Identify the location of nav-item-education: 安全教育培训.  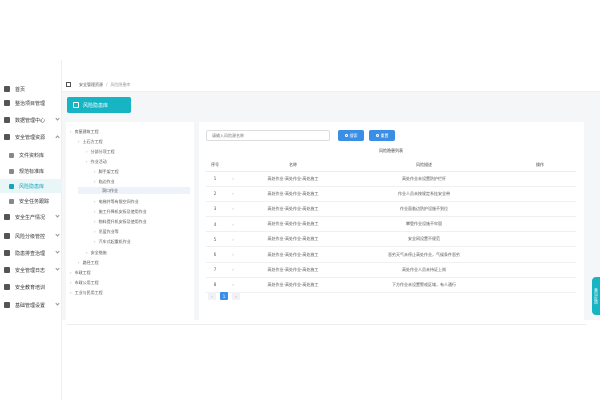
(31, 287).